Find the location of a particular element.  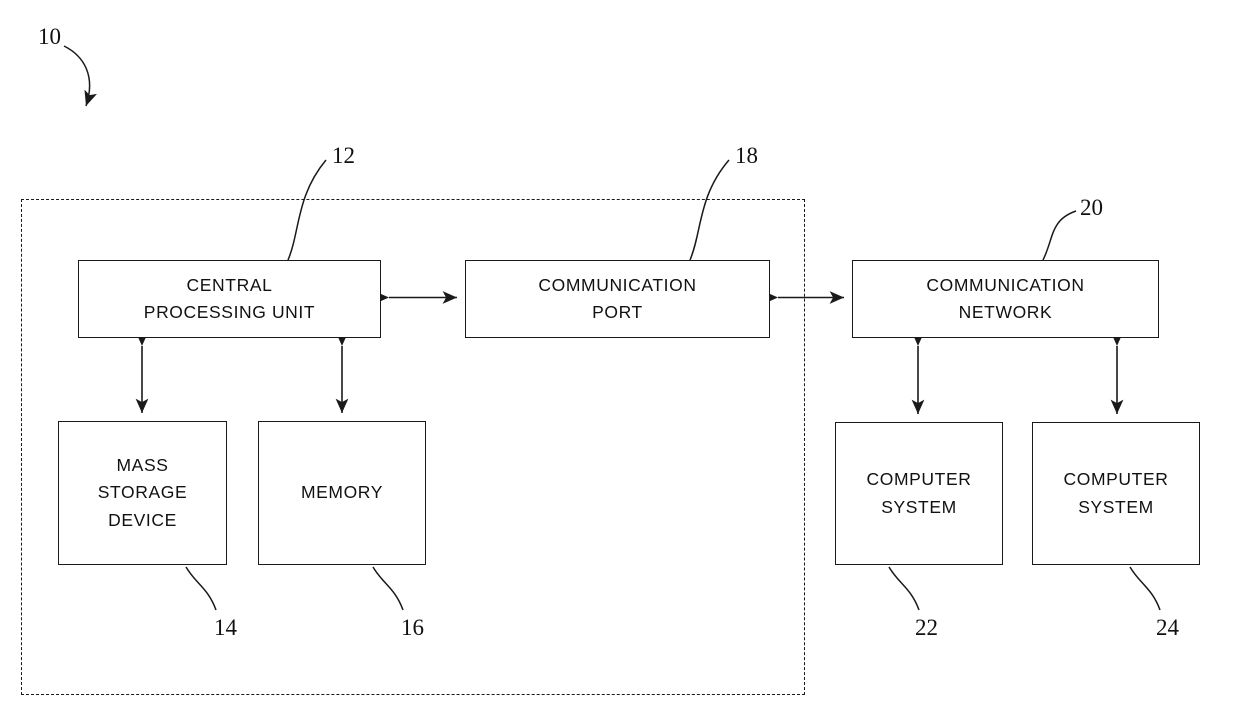

block-label-line: MEMORY is located at coordinates (342, 492).